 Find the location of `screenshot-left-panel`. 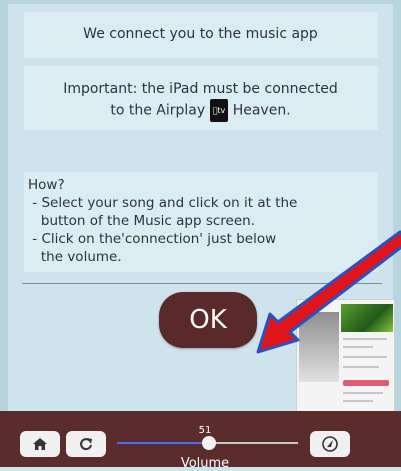

screenshot-left-panel is located at coordinates (319, 347).